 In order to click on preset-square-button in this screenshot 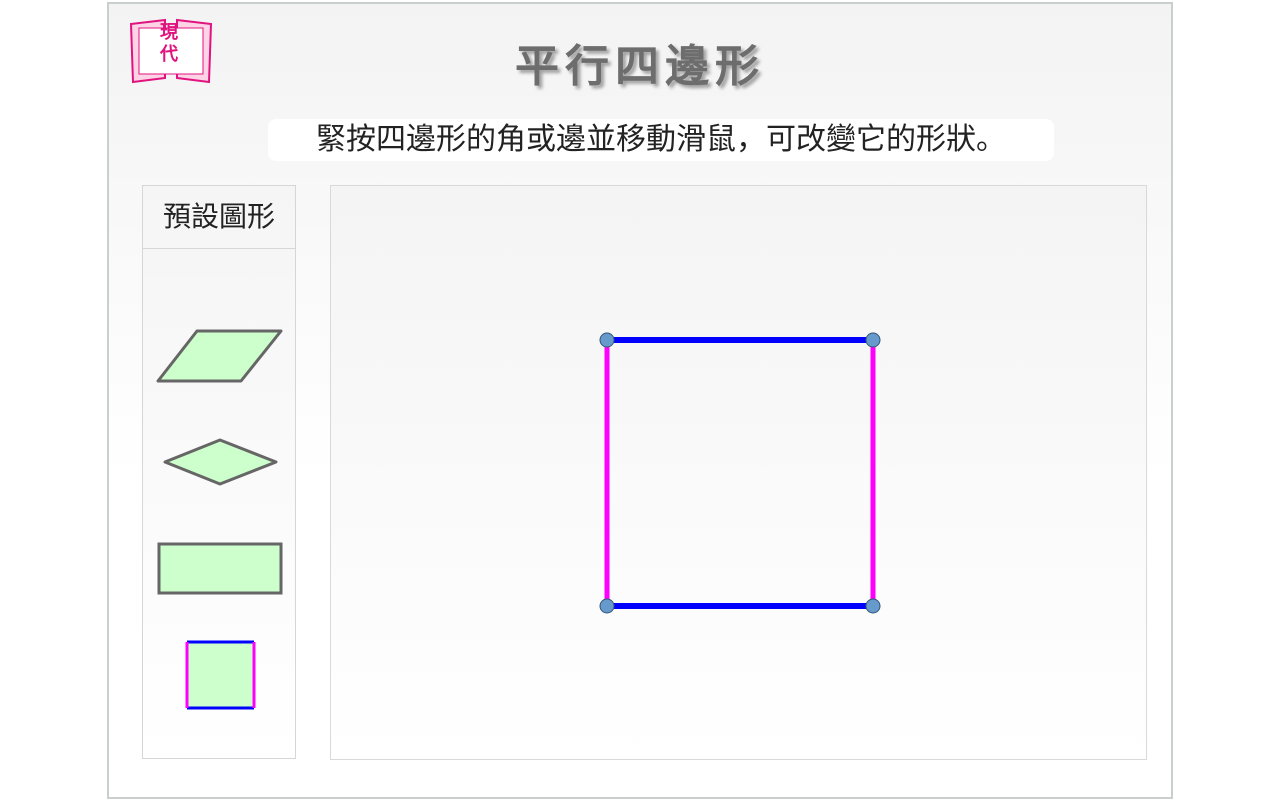, I will do `click(219, 674)`.